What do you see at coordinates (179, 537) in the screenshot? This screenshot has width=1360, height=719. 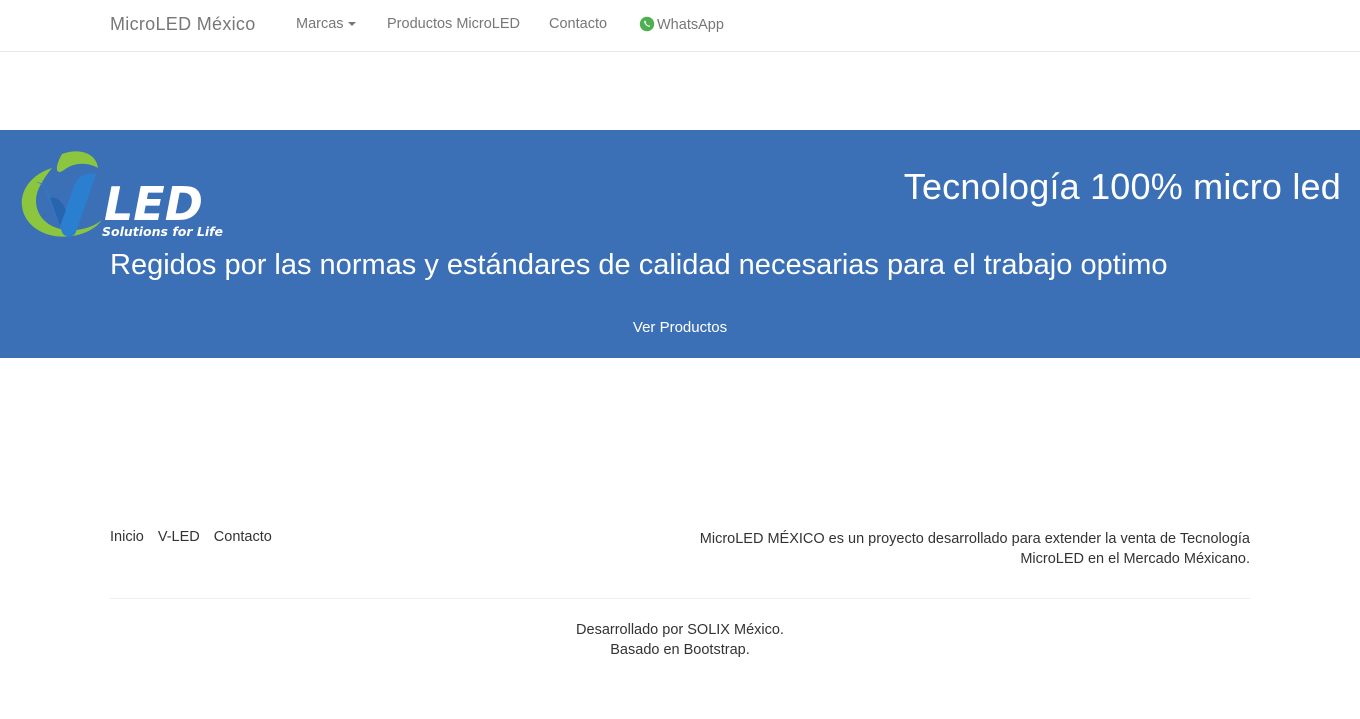 I see `footer-link-vled: V-LED` at bounding box center [179, 537].